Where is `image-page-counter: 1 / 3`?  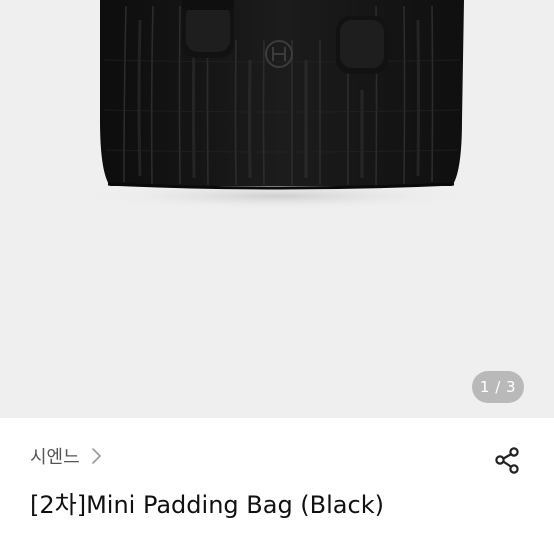 image-page-counter: 1 / 3 is located at coordinates (498, 387).